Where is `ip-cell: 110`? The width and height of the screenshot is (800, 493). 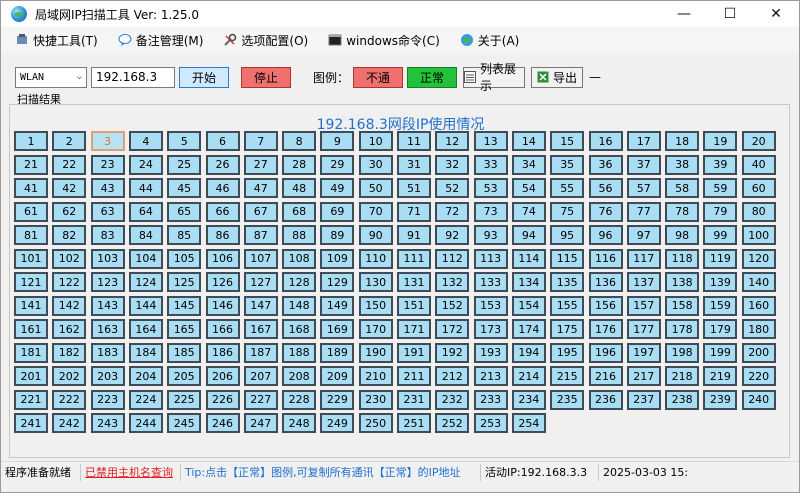 ip-cell: 110 is located at coordinates (375, 258).